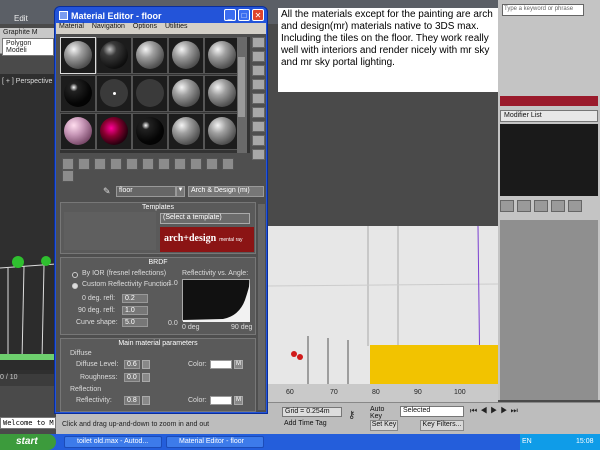 This screenshot has width=600, height=450. What do you see at coordinates (116, 164) in the screenshot?
I see `reset-map-icon` at bounding box center [116, 164].